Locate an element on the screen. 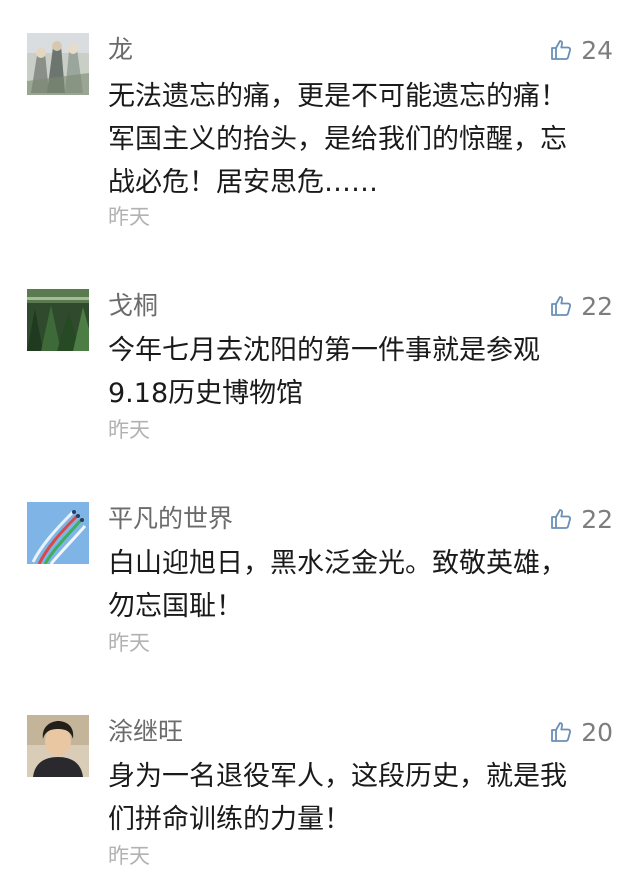  comment-author: 戈桐 is located at coordinates (133, 306).